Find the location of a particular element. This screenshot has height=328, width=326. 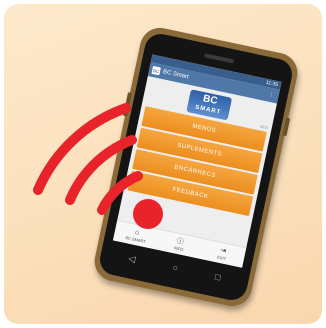

back-icon: ◁ is located at coordinates (132, 259).